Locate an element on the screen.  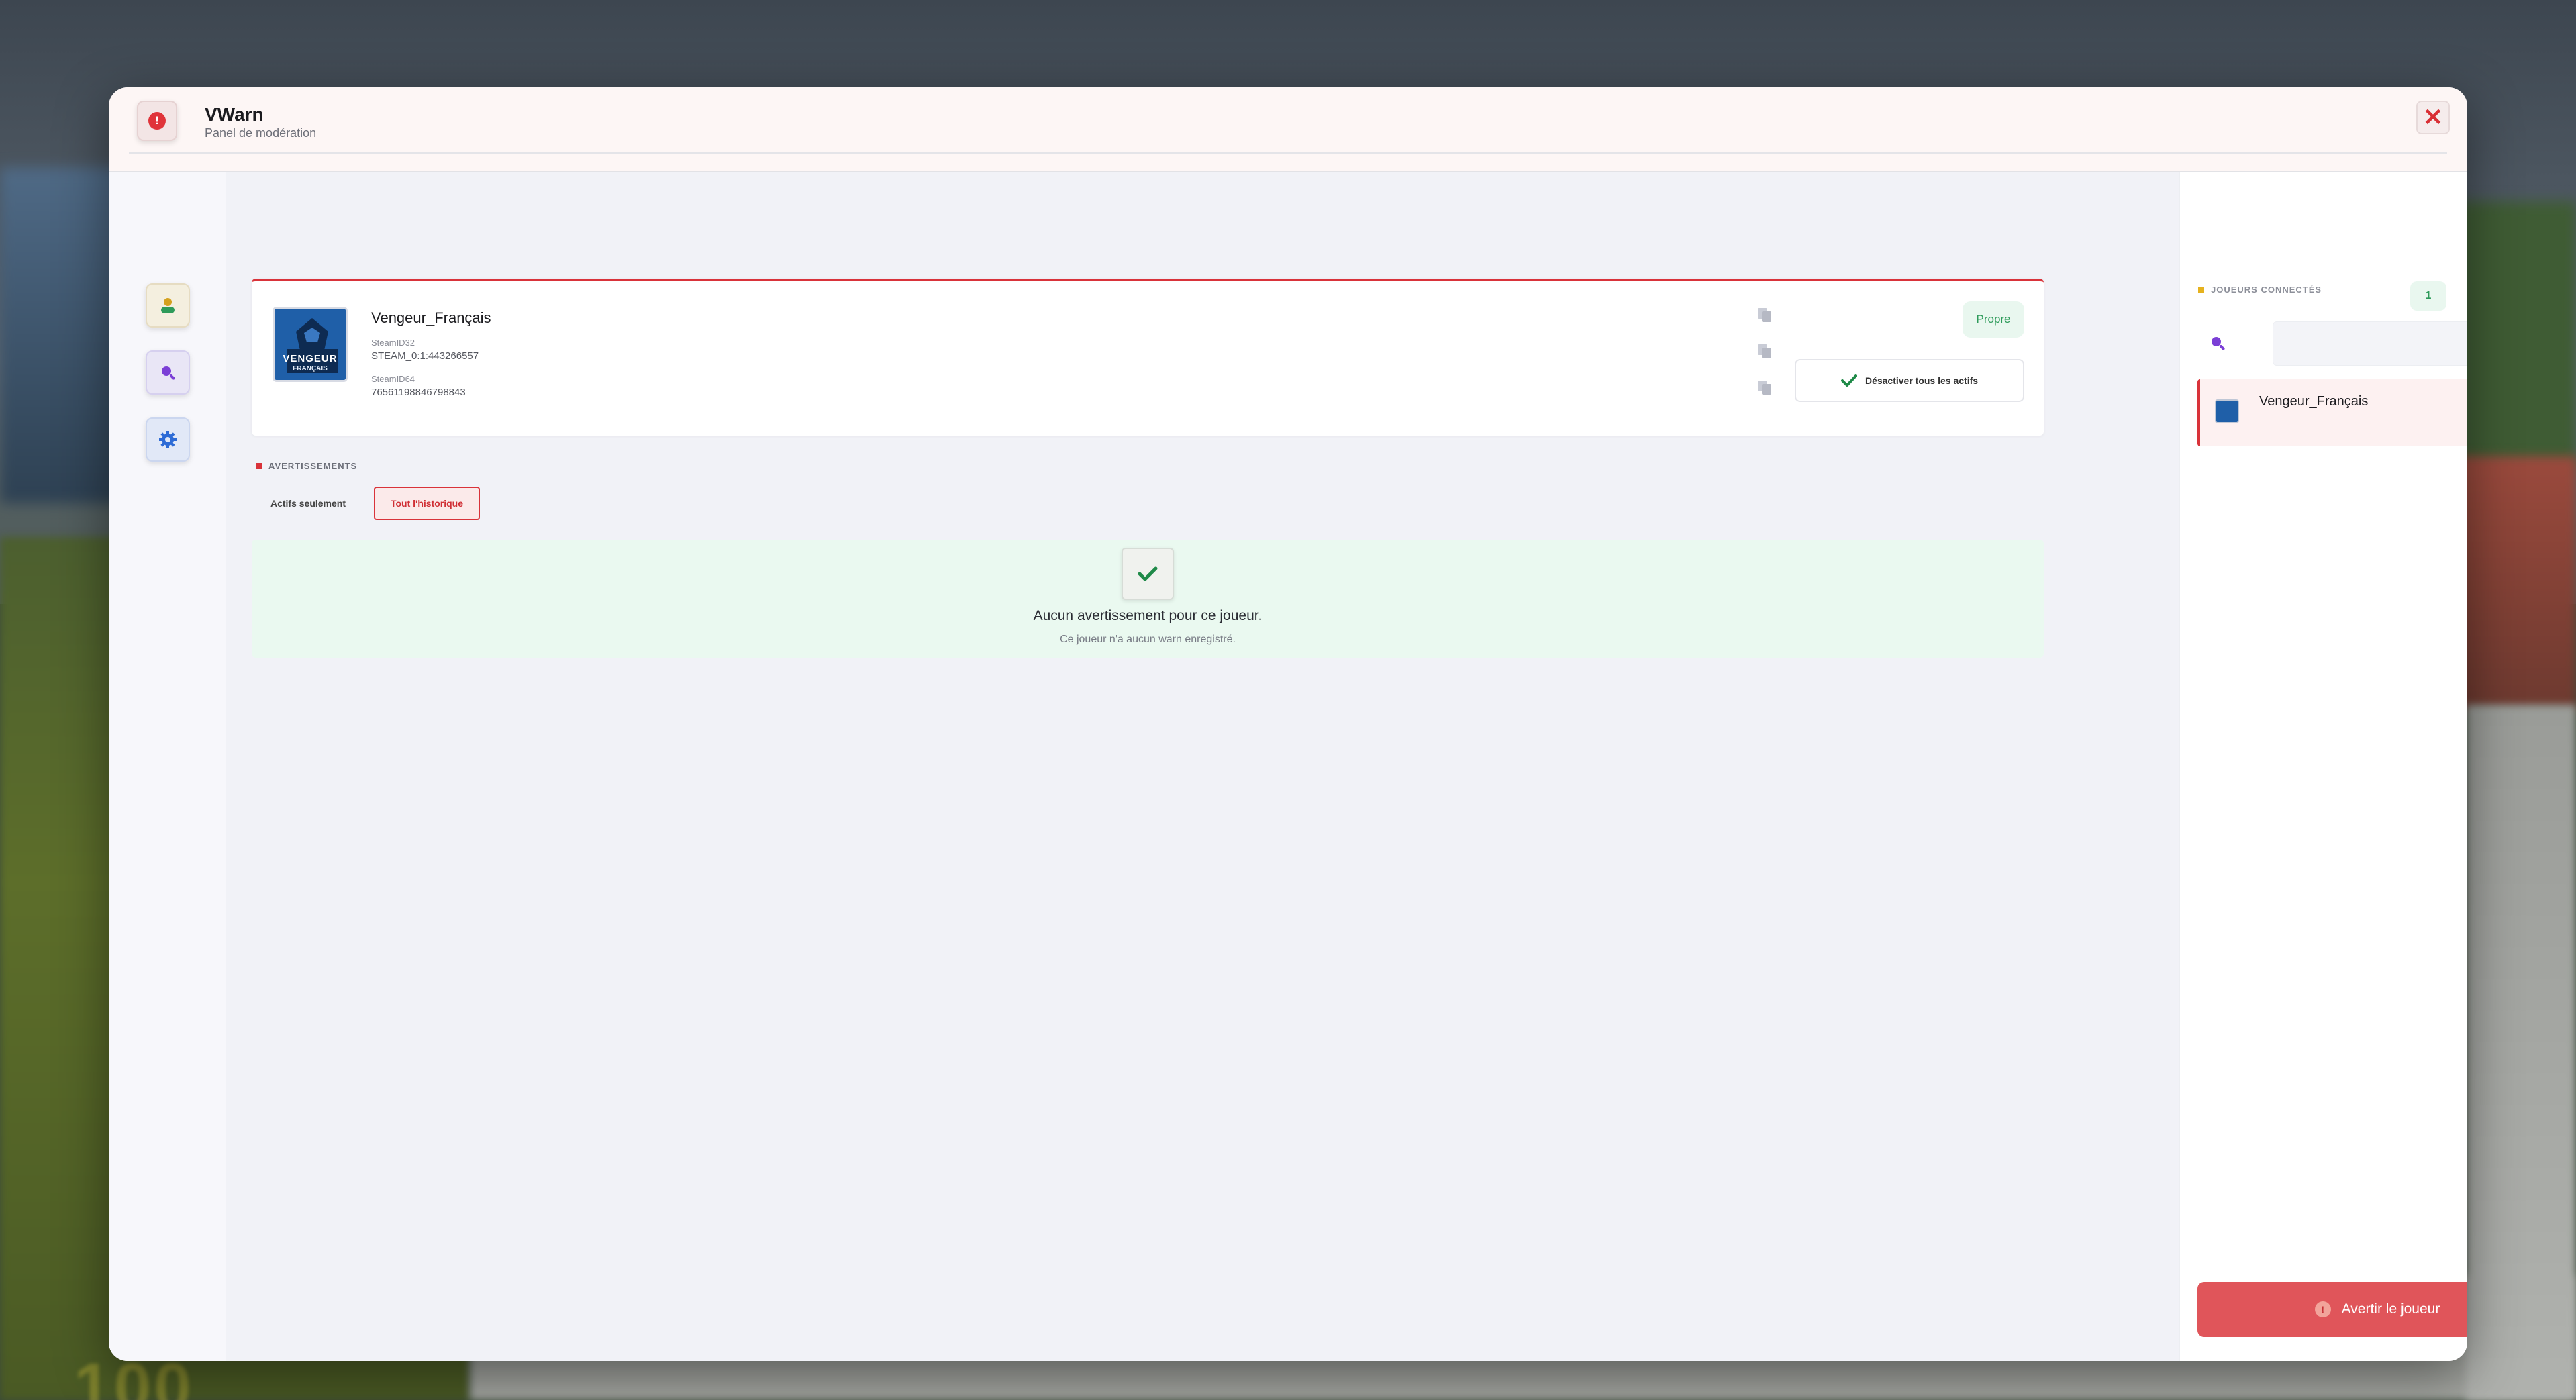
nav-search-button is located at coordinates (168, 372).